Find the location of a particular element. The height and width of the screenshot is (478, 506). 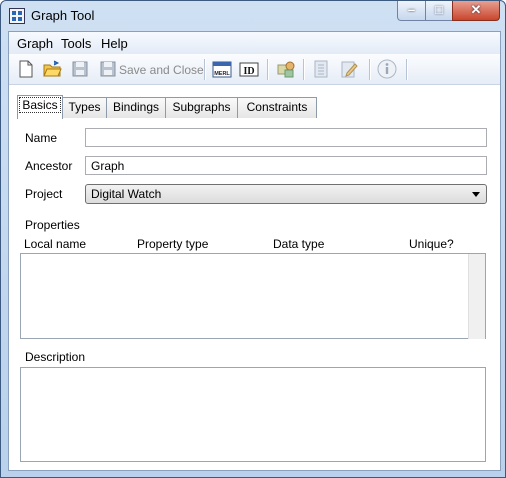

maximize-button: □ is located at coordinates (439, 11).